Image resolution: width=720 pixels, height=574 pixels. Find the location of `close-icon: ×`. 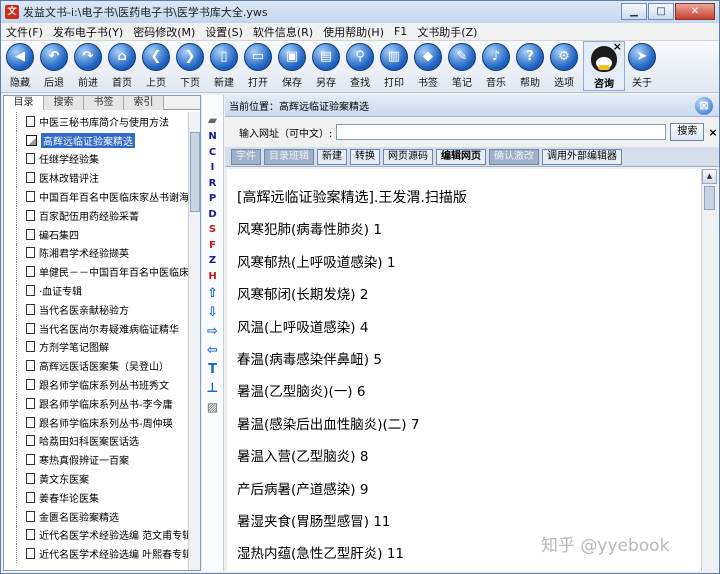

close-icon: × is located at coordinates (617, 46).